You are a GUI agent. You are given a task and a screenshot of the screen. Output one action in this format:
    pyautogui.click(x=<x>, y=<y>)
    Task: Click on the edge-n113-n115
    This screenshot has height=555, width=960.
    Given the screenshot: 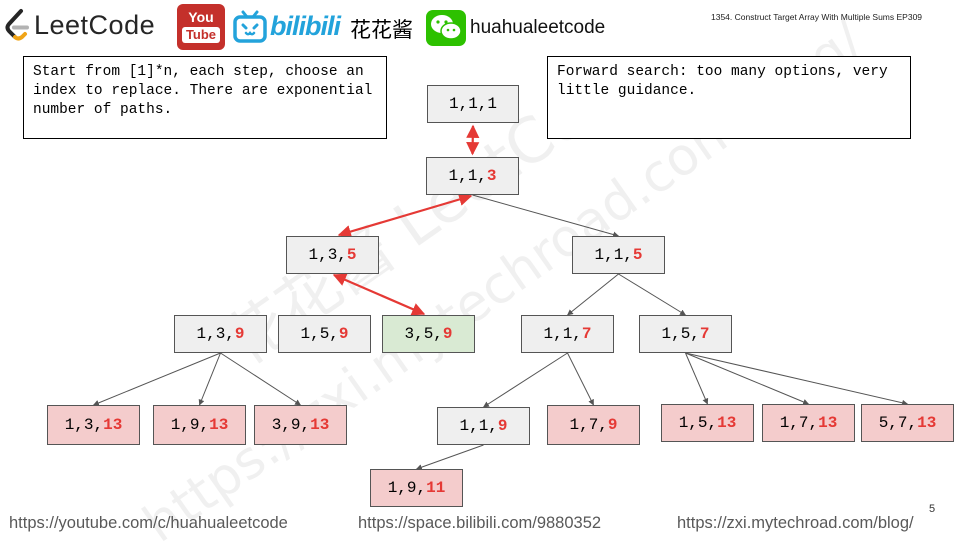 What is the action you would take?
    pyautogui.click(x=546, y=216)
    